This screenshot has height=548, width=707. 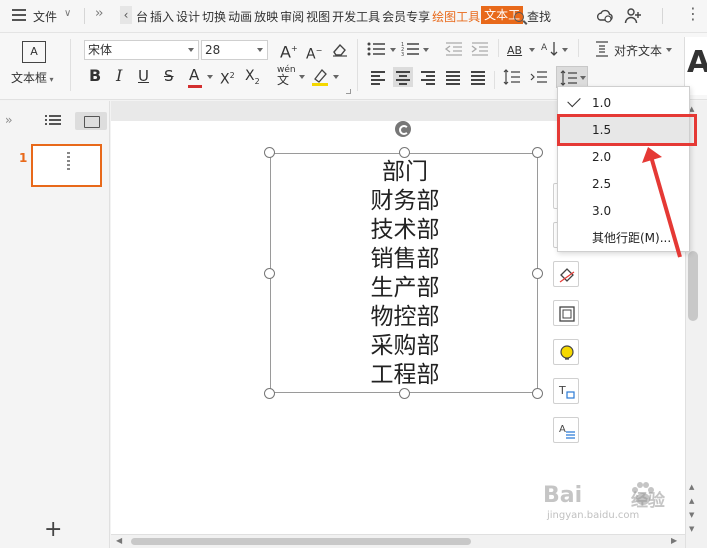 What do you see at coordinates (478, 77) in the screenshot?
I see `distribute-button` at bounding box center [478, 77].